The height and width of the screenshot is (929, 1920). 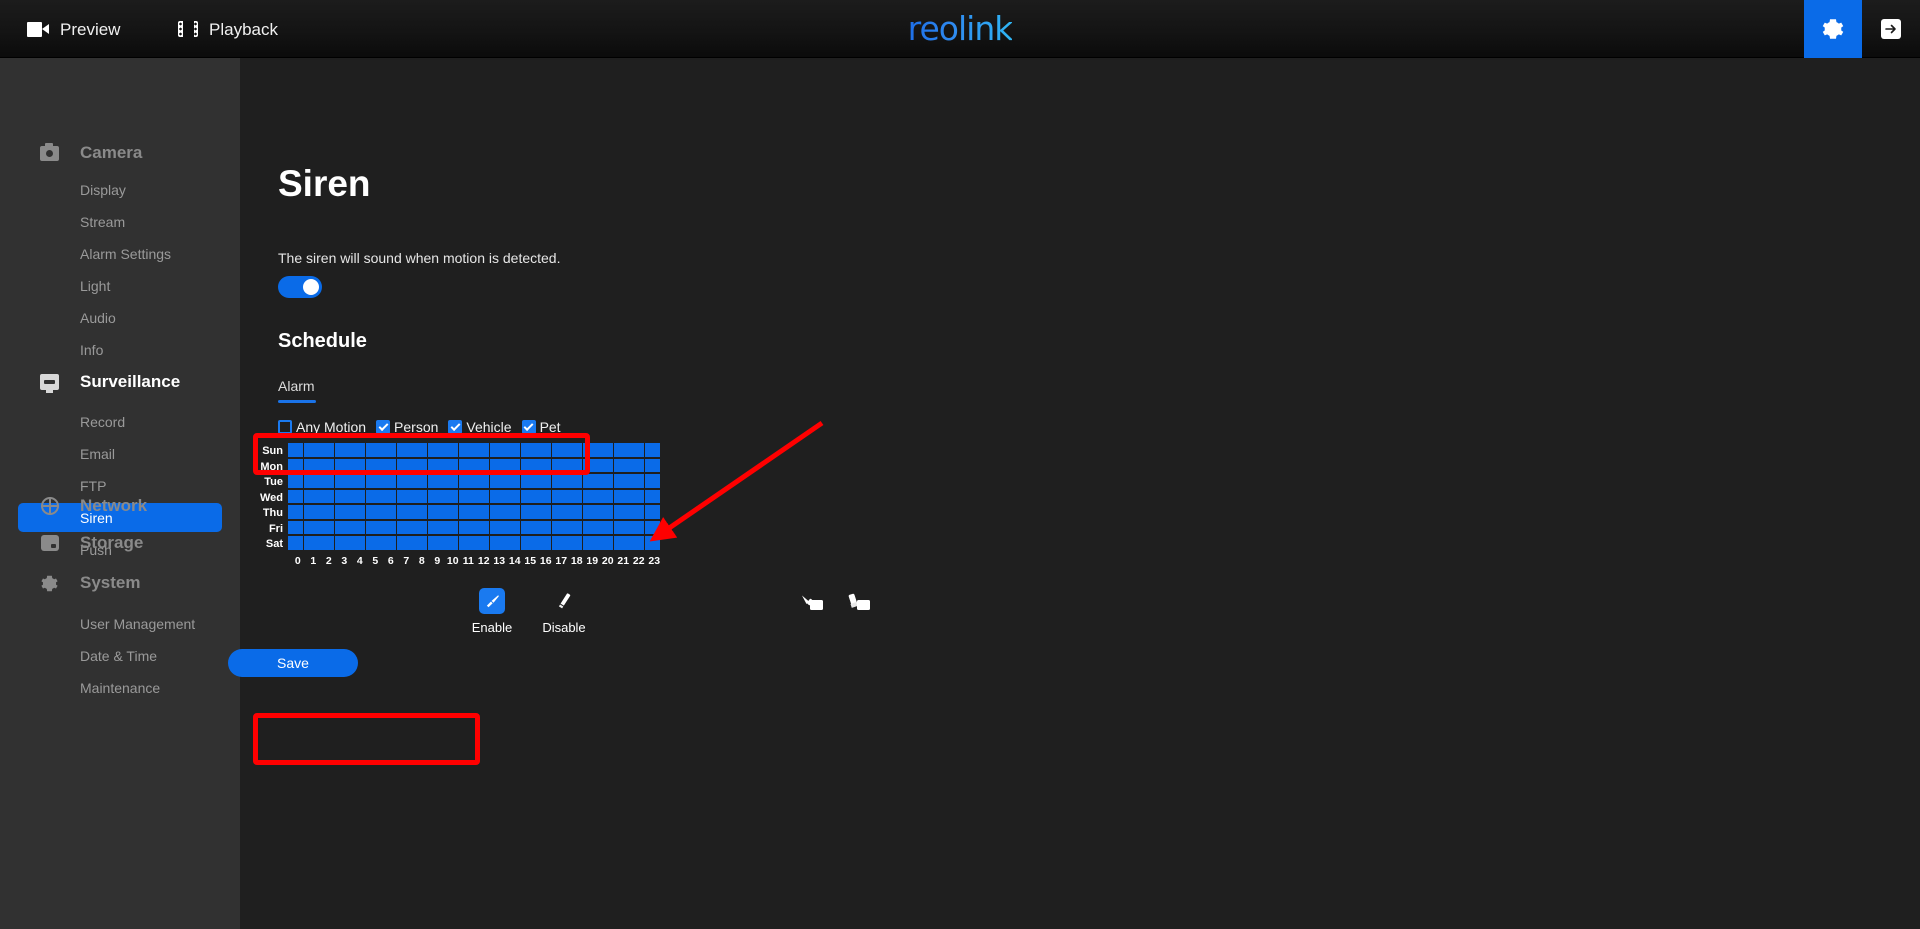 What do you see at coordinates (120, 221) in the screenshot?
I see `sidebar-item-stream: Stream` at bounding box center [120, 221].